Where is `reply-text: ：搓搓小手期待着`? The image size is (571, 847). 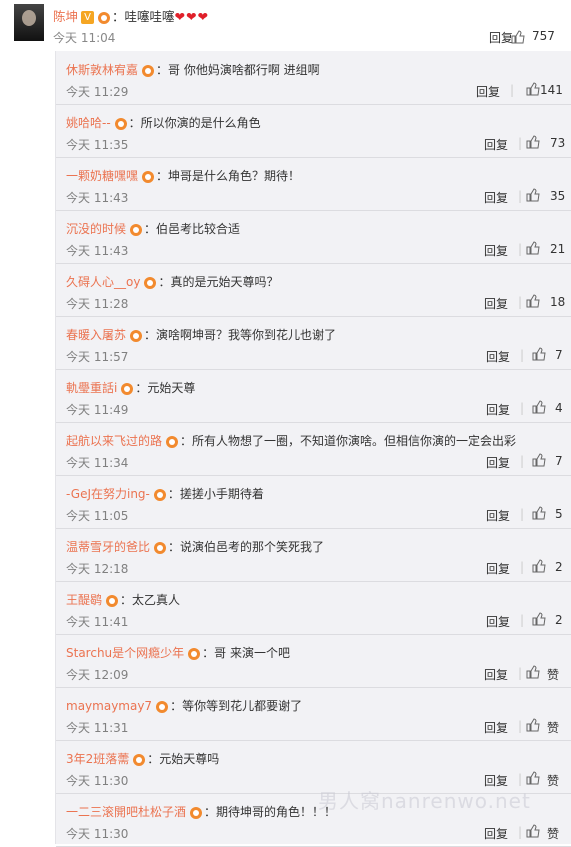 reply-text: ：搓搓小手期待着 is located at coordinates (215, 494).